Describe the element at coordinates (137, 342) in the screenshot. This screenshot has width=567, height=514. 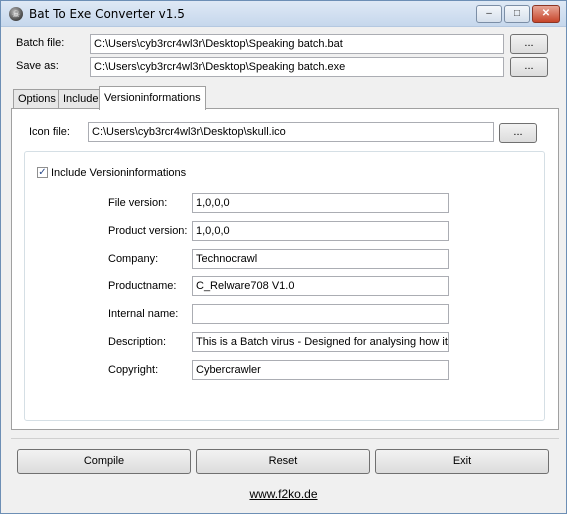
I see `description-label: Description:` at that location.